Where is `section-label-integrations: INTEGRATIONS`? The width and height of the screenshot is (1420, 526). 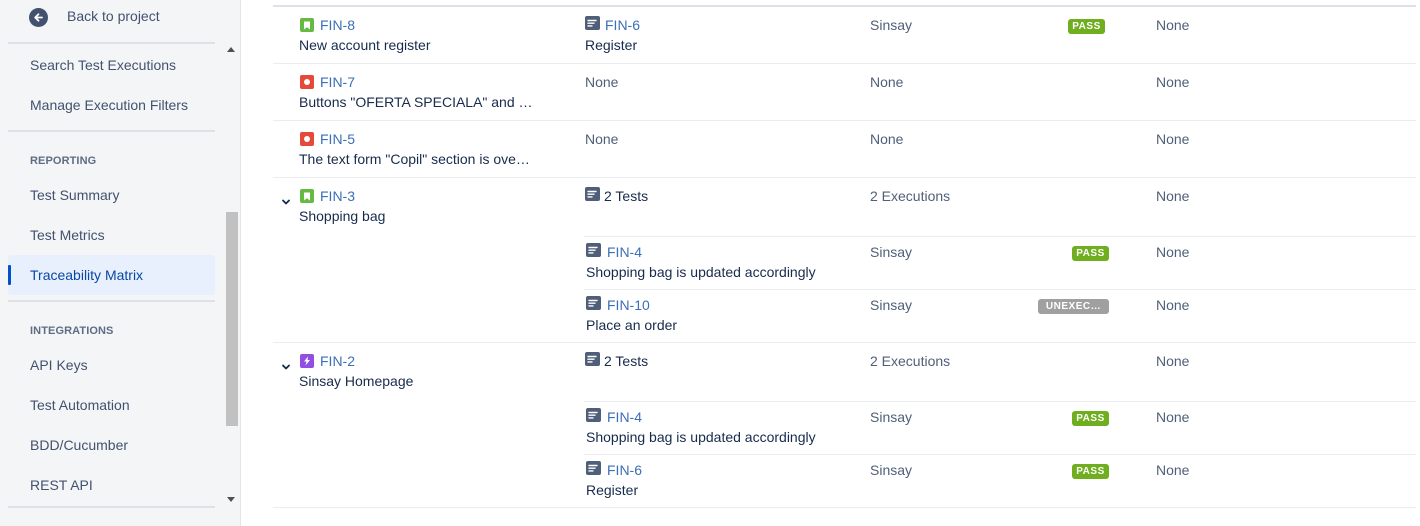
section-label-integrations: INTEGRATIONS is located at coordinates (72, 331).